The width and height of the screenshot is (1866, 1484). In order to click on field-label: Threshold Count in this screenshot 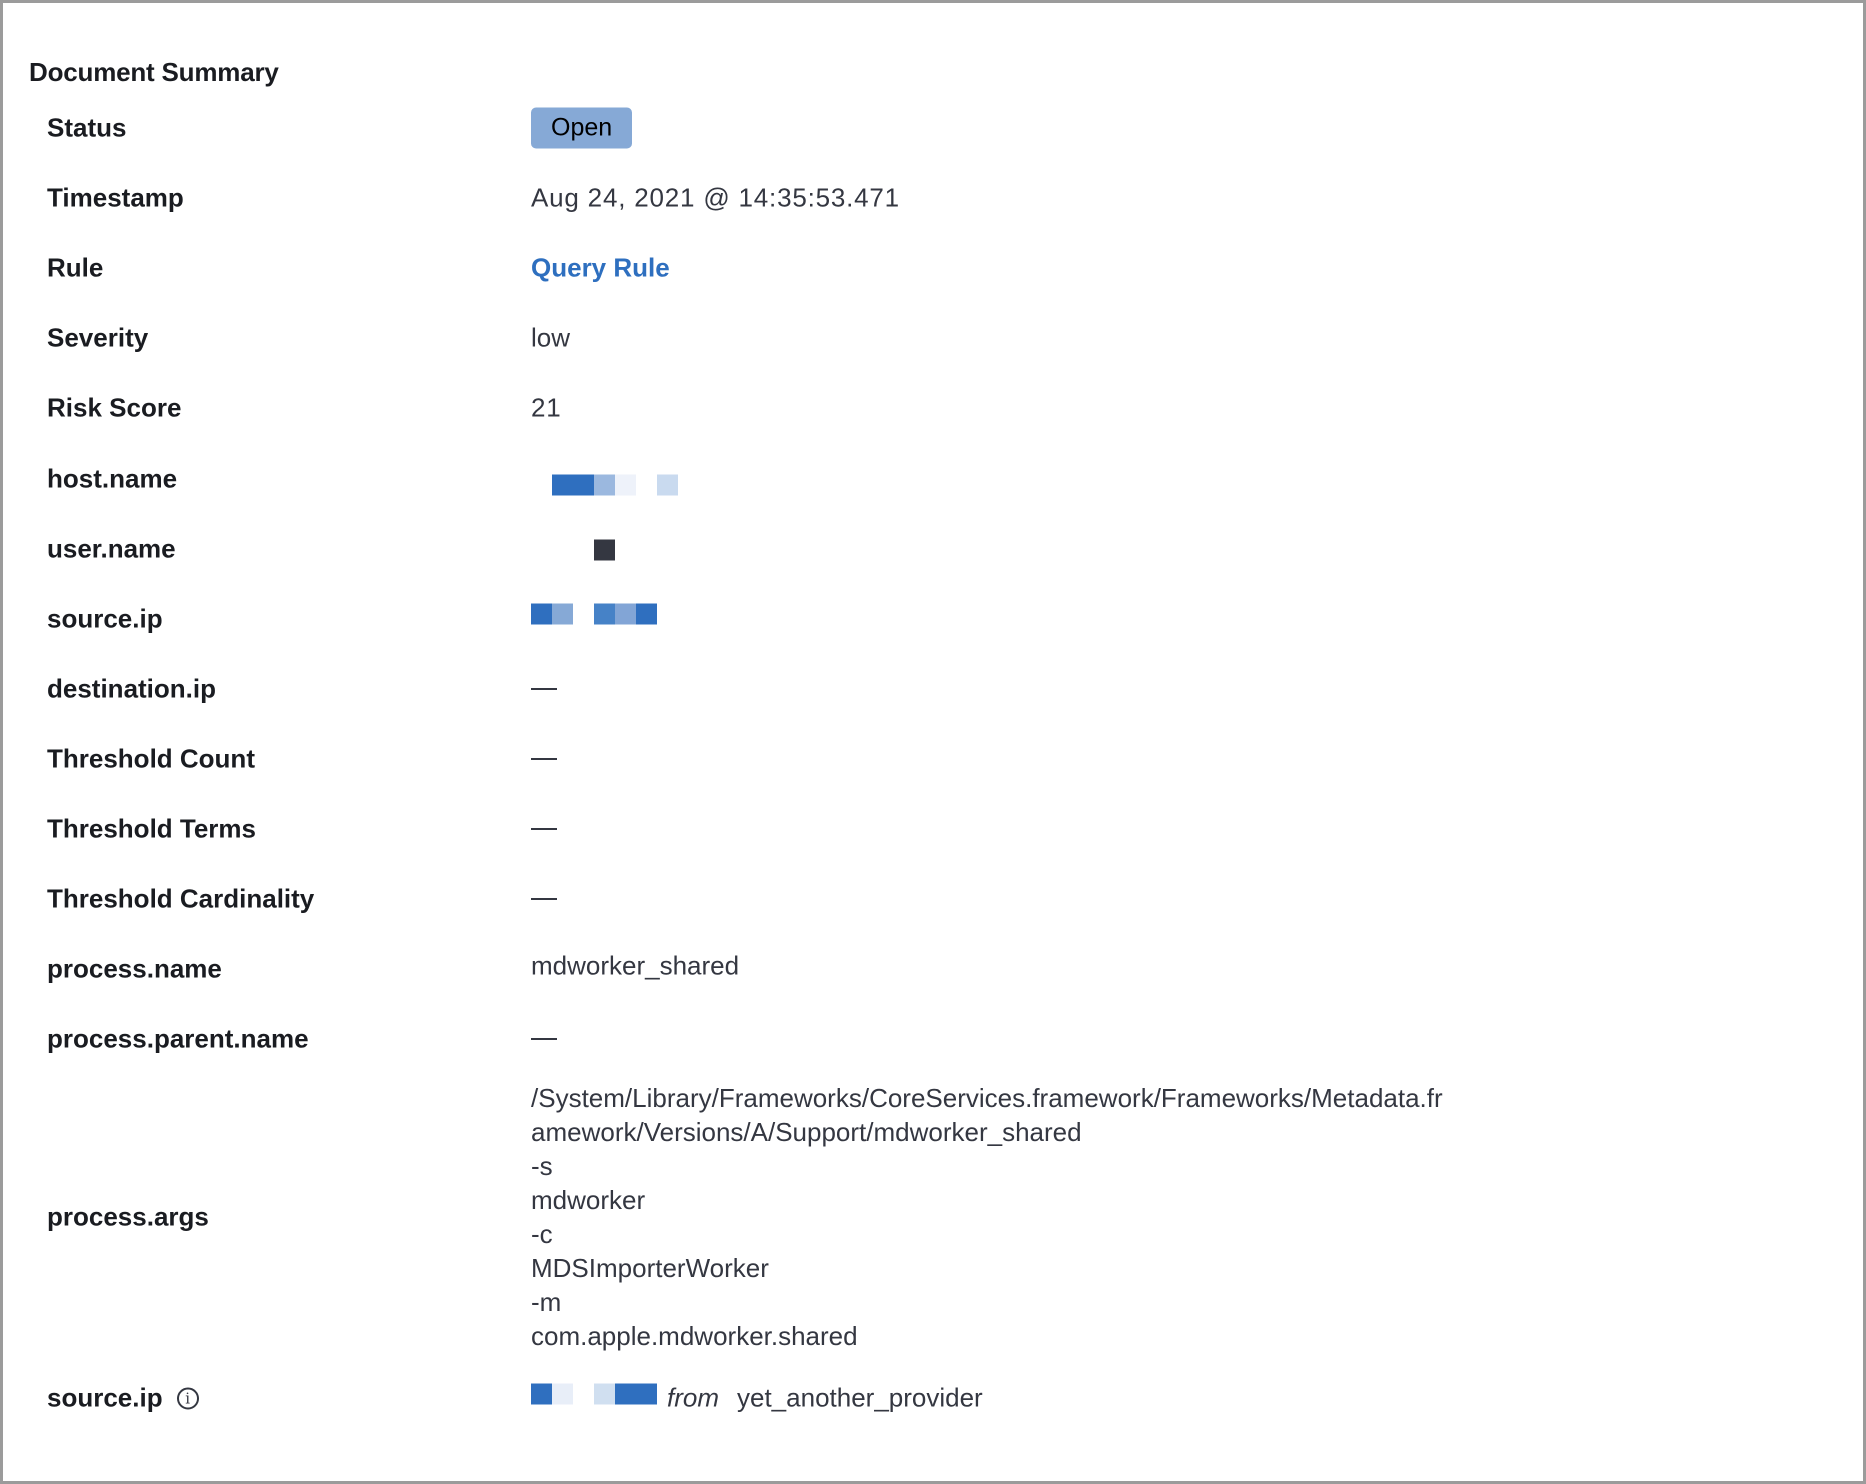, I will do `click(151, 758)`.